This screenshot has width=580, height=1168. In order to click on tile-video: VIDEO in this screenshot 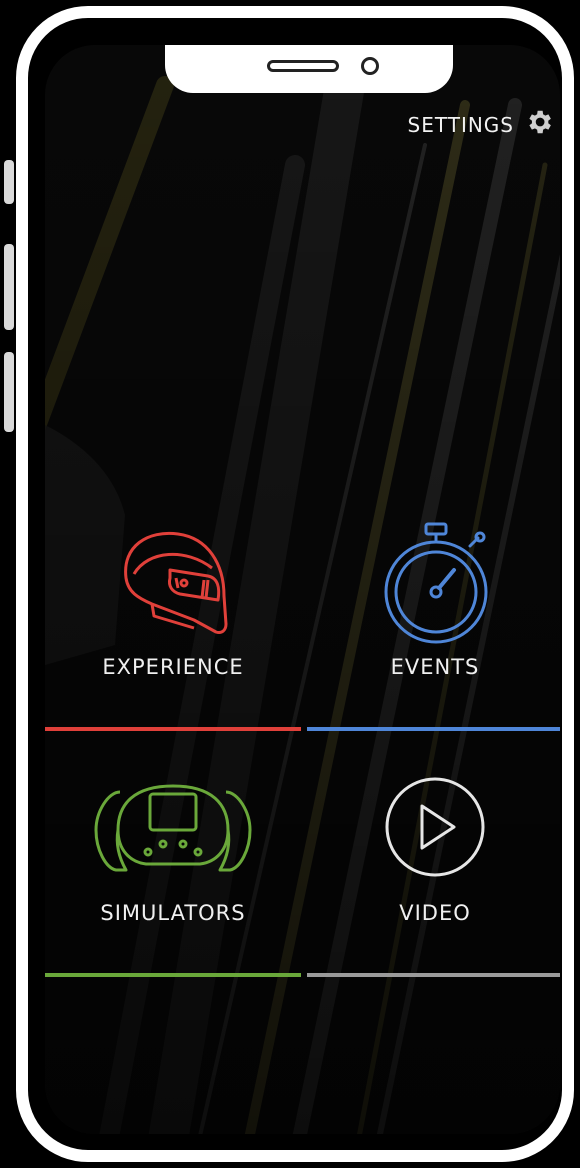, I will do `click(433, 872)`.